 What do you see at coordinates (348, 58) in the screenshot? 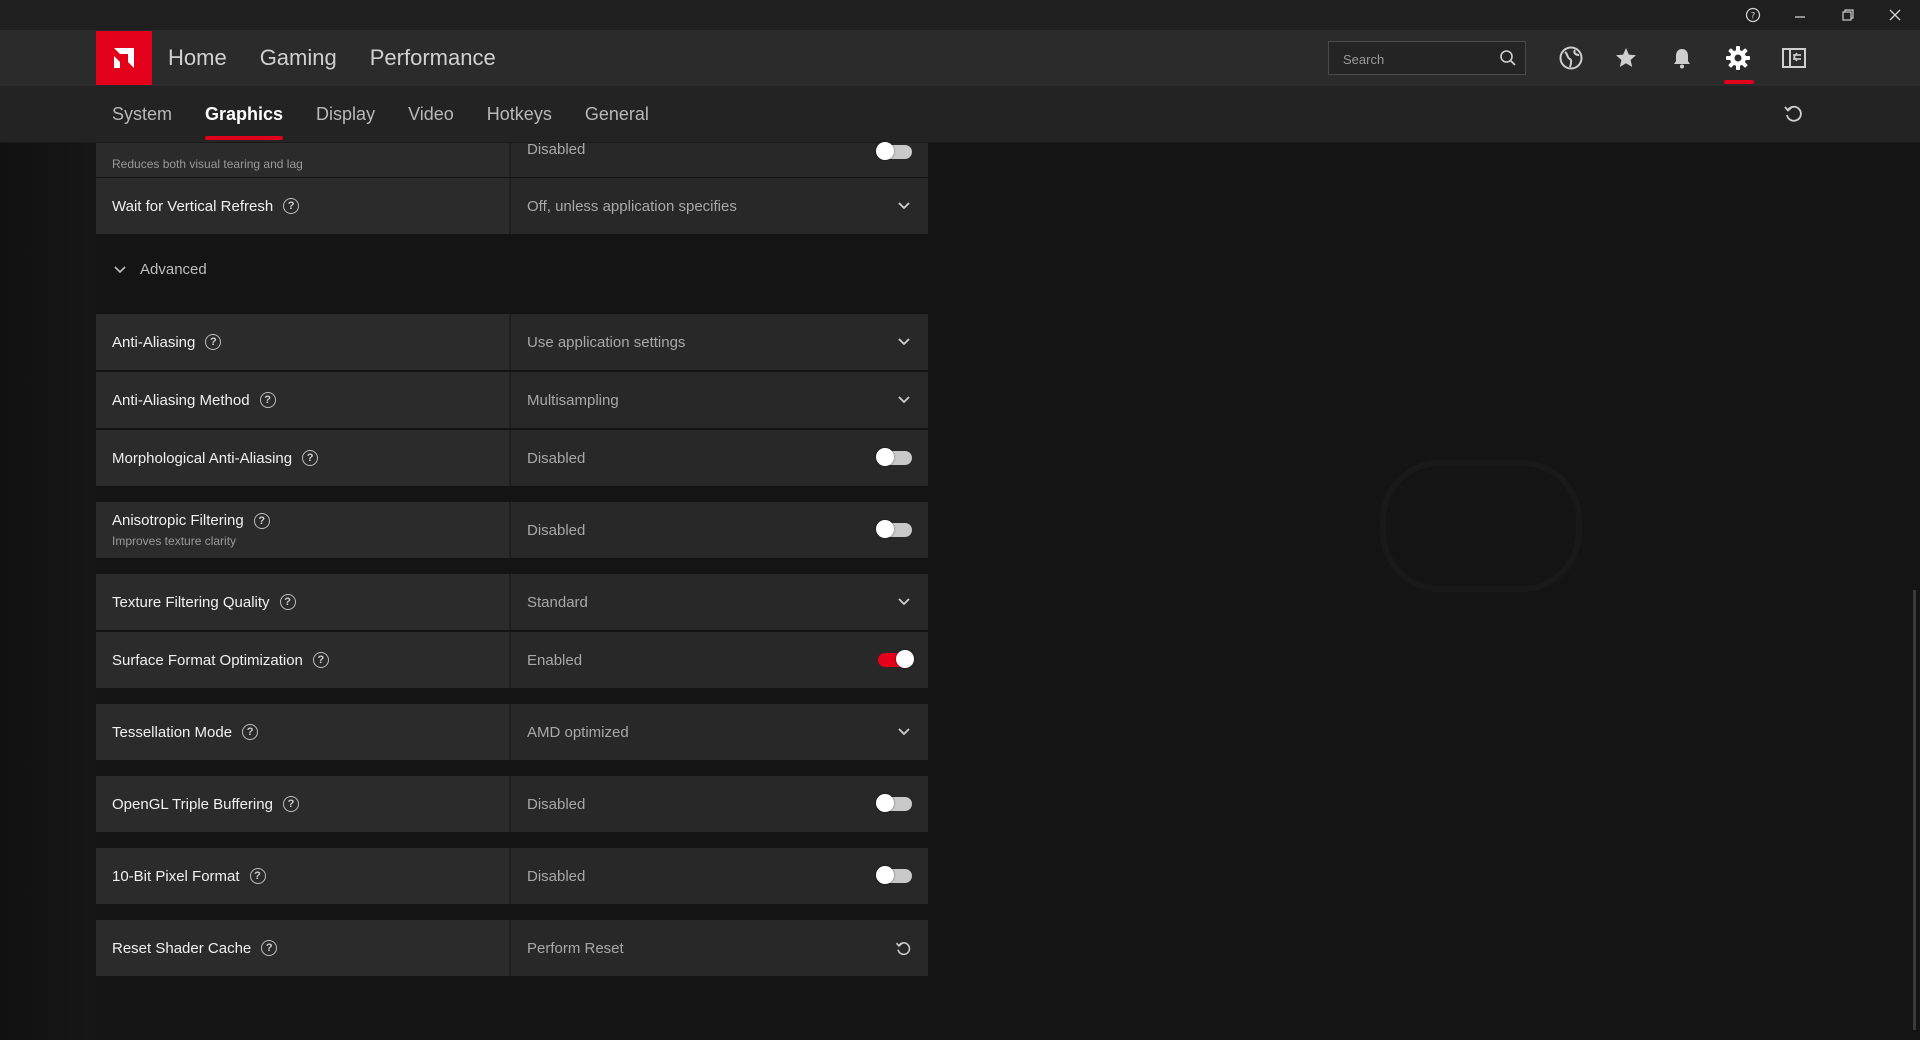
I see `main-nav: Home Gaming Performance` at bounding box center [348, 58].